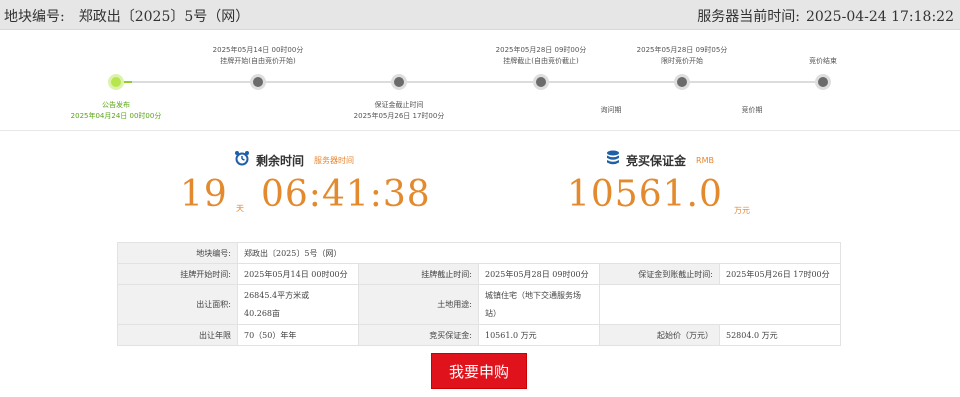  What do you see at coordinates (298, 304) in the screenshot?
I see `info-value-area: 26845.4平方米或 40.268亩` at bounding box center [298, 304].